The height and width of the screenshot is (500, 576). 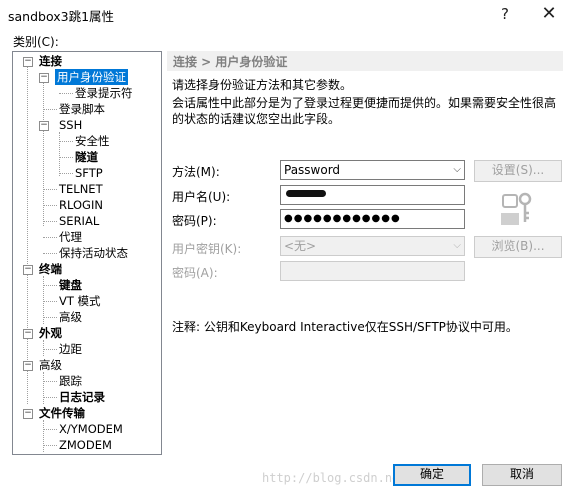 What do you see at coordinates (70, 237) in the screenshot?
I see `tree-item-proxy: 代理` at bounding box center [70, 237].